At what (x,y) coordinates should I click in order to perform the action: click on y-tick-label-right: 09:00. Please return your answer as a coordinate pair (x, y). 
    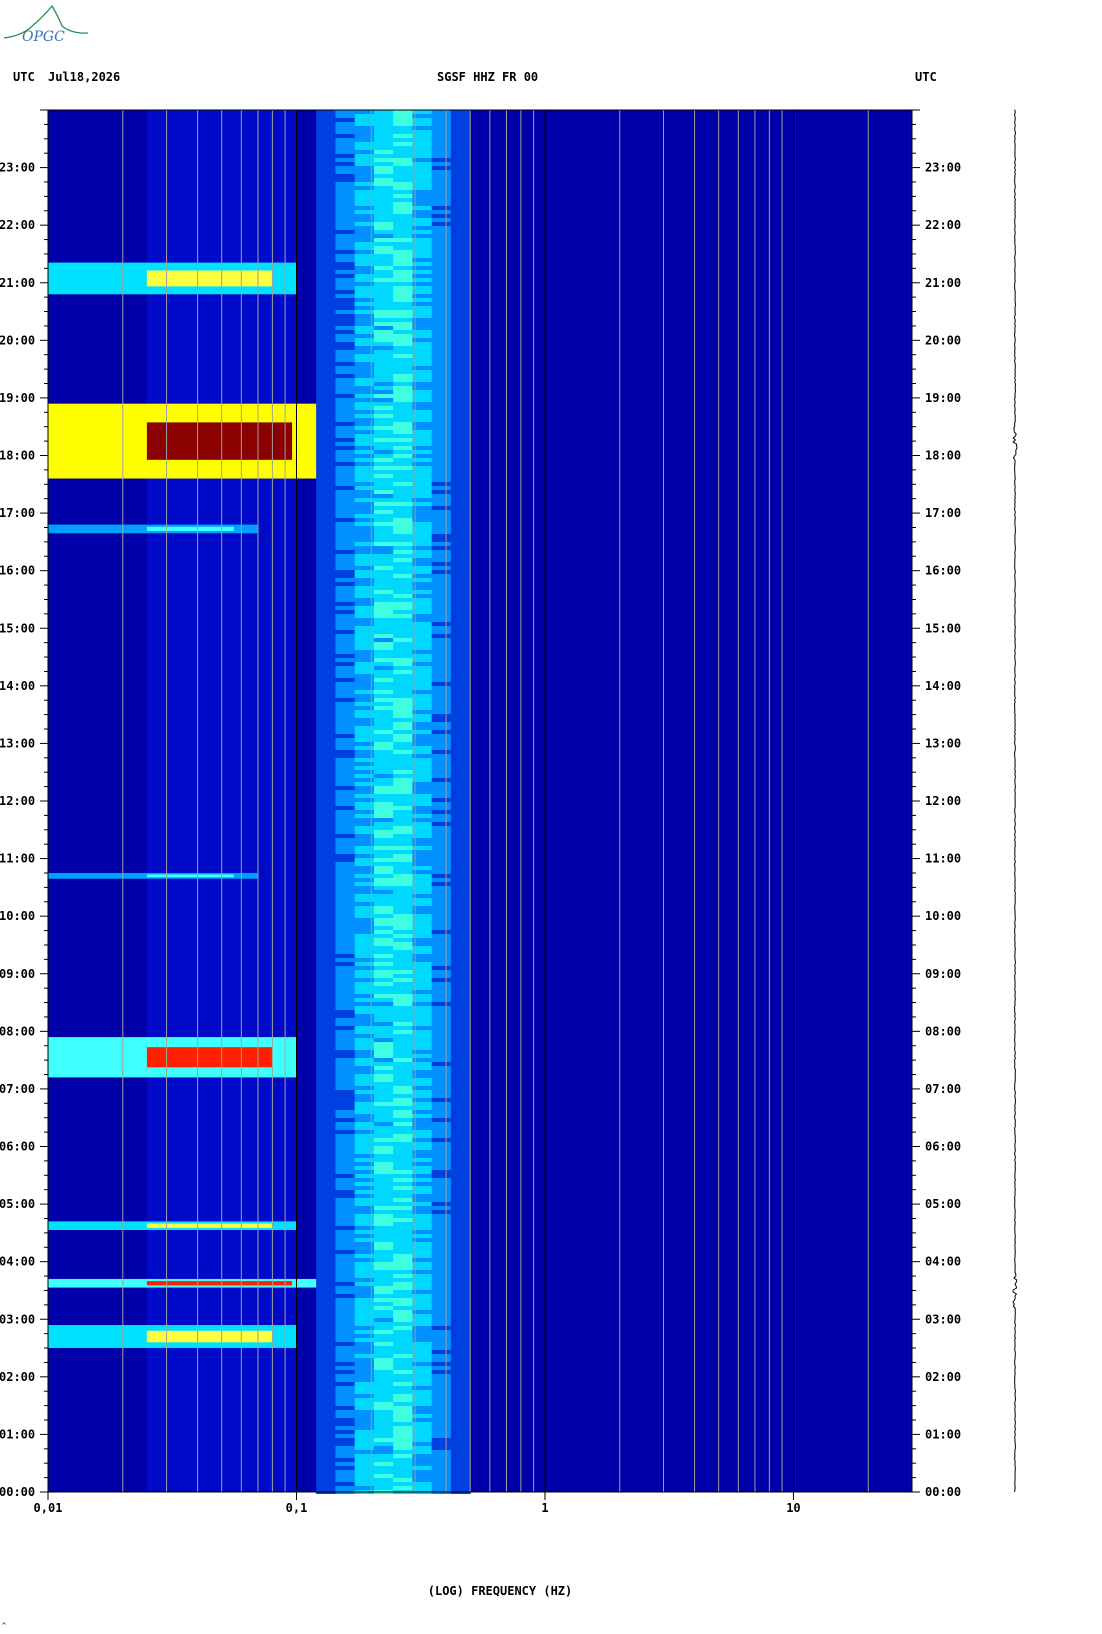
    Looking at the image, I should click on (943, 974).